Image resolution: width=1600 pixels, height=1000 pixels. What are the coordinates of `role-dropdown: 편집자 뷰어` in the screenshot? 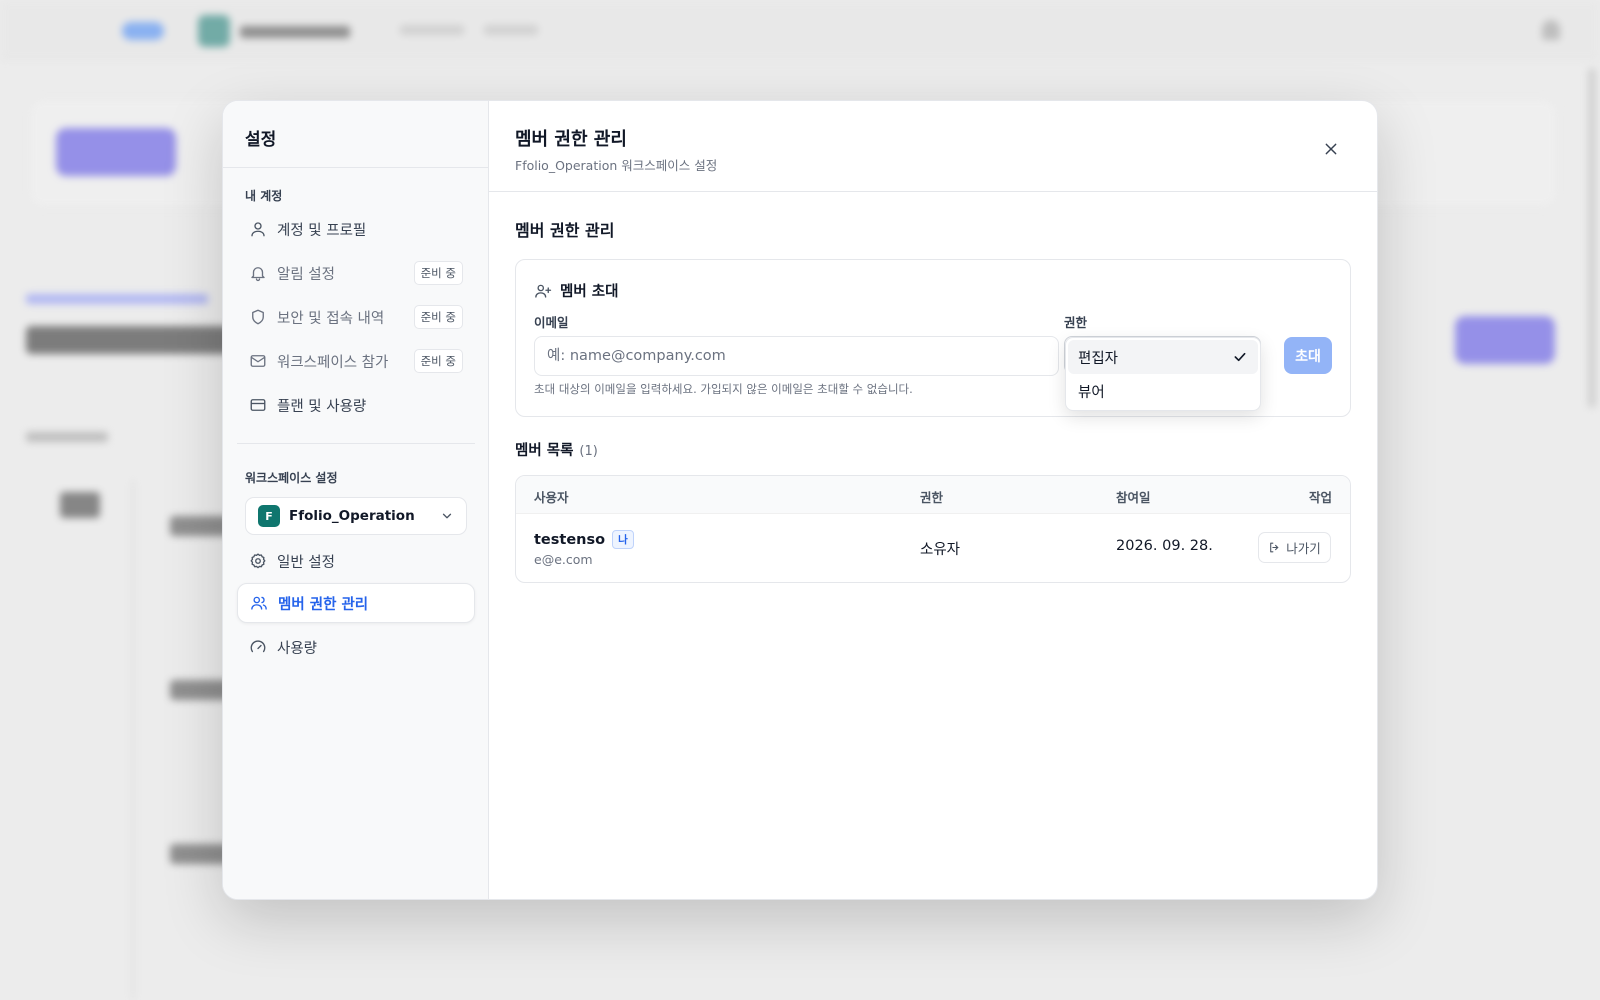 It's located at (1163, 374).